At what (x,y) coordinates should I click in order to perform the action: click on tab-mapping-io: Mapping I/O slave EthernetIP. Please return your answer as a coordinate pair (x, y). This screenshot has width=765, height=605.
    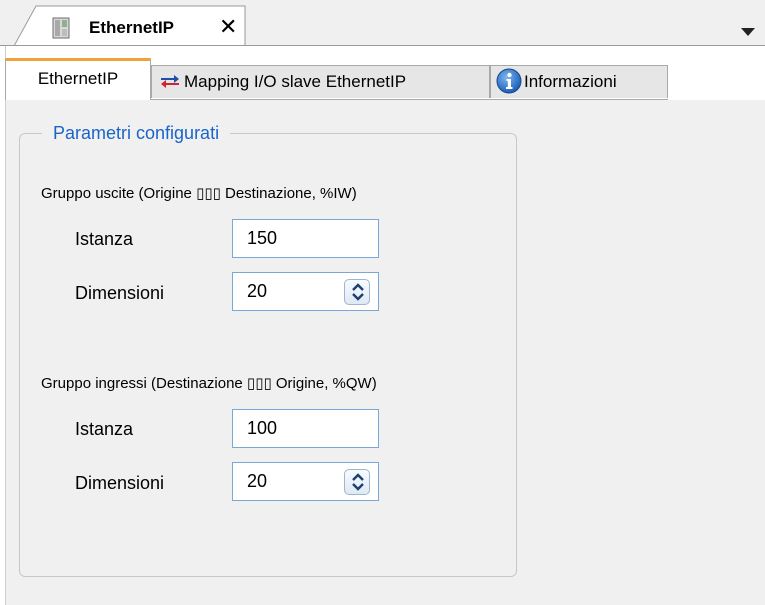
    Looking at the image, I should click on (320, 81).